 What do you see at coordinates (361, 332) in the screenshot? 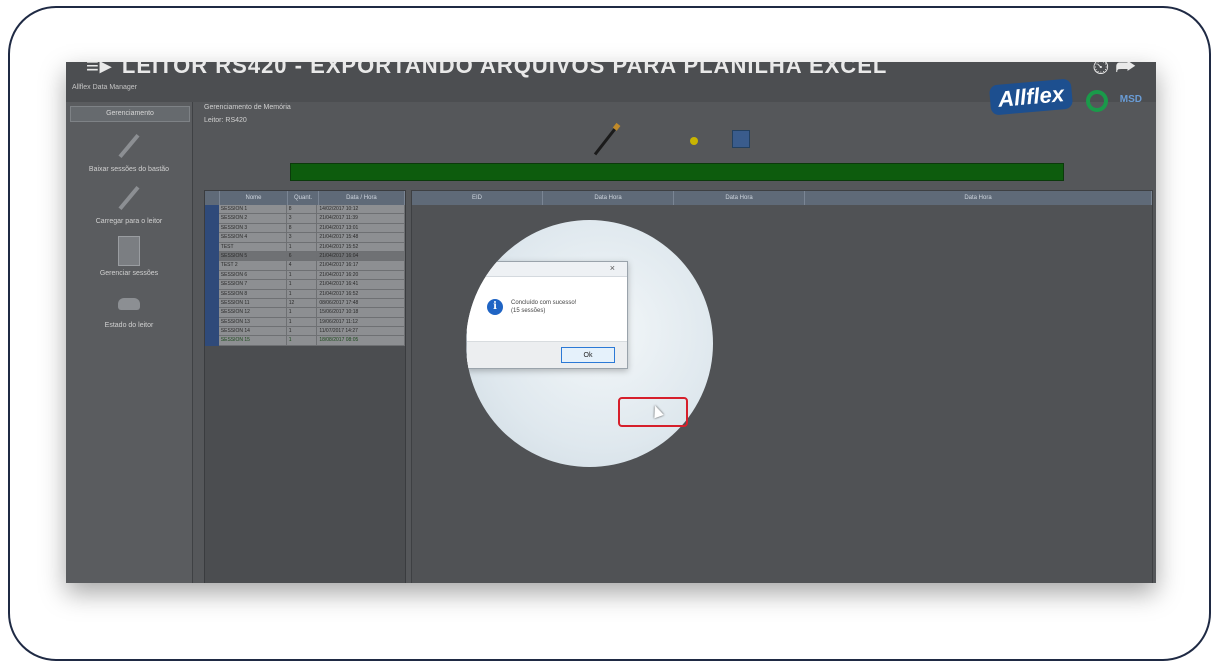
I see `table-cell: 11/07/2017 14:27` at bounding box center [361, 332].